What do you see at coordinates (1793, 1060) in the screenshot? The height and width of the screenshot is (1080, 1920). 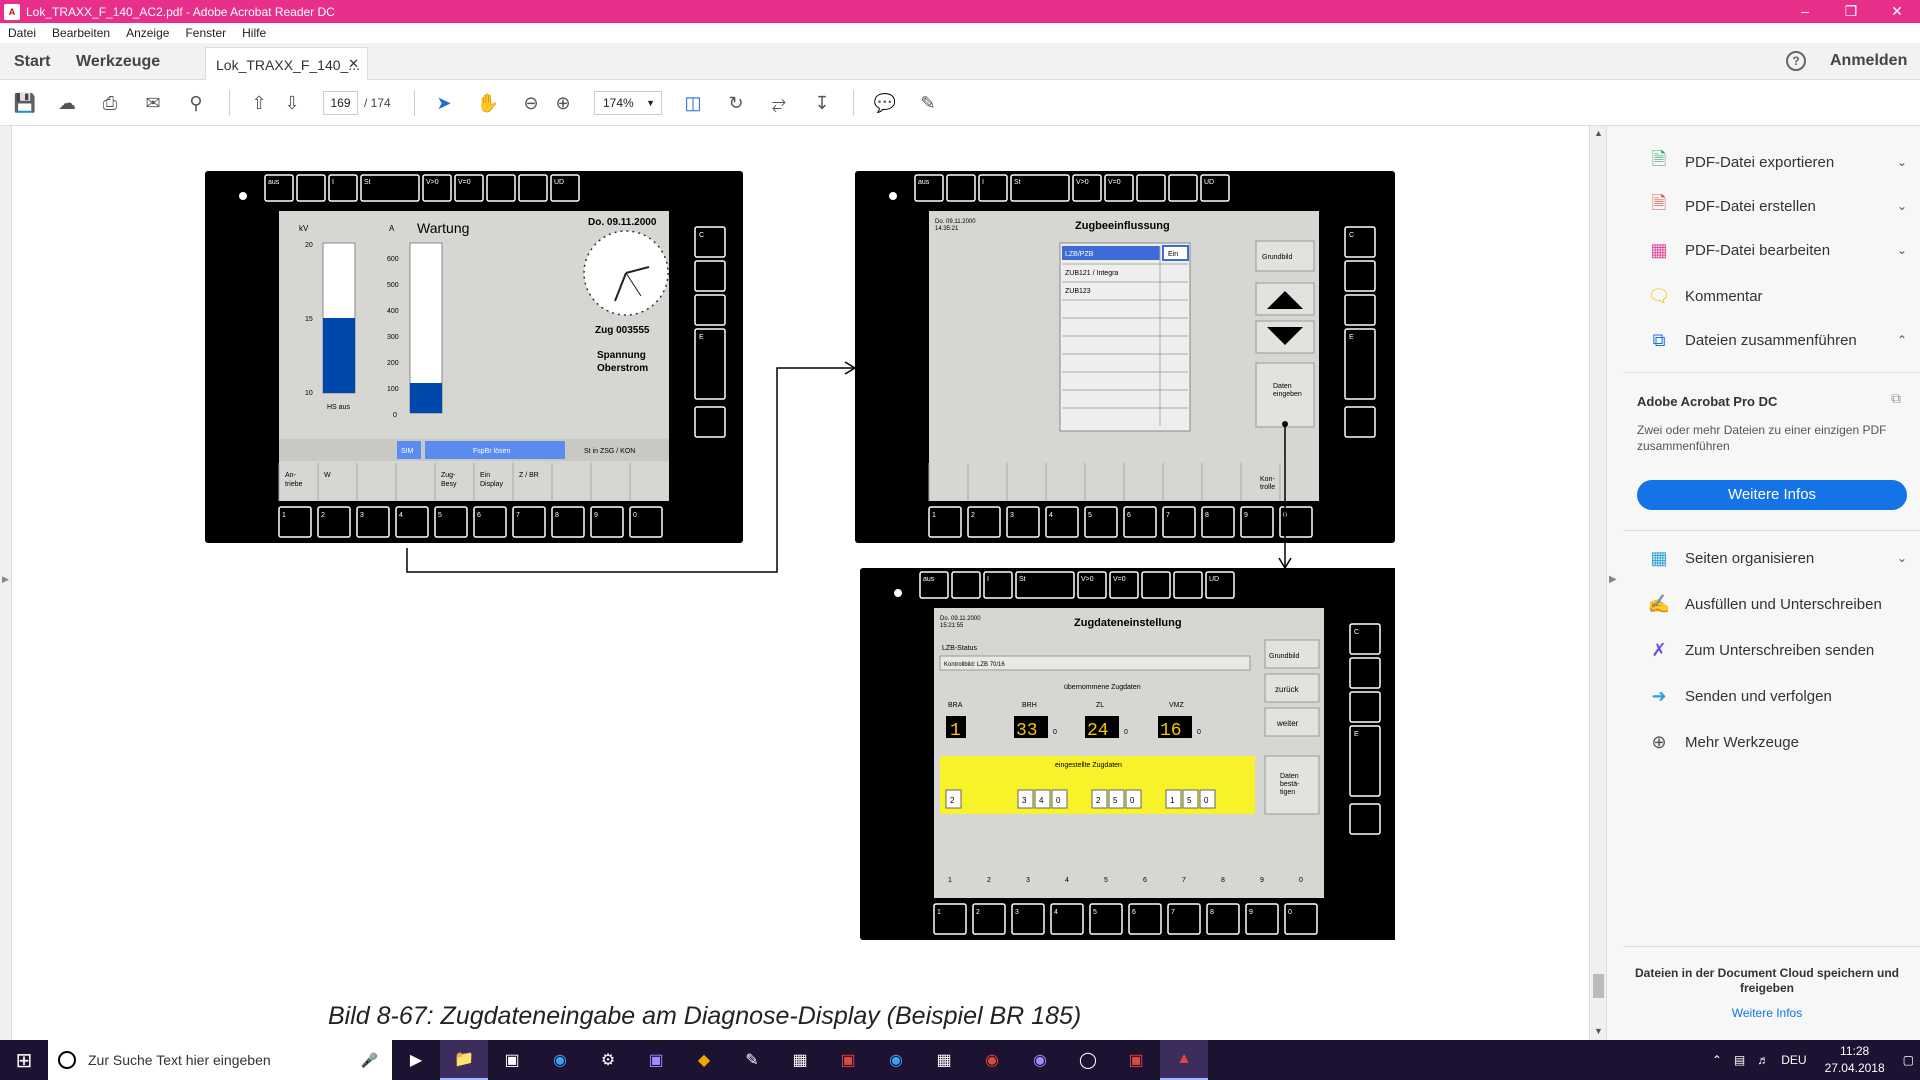 I see `language-indicator: DEU` at bounding box center [1793, 1060].